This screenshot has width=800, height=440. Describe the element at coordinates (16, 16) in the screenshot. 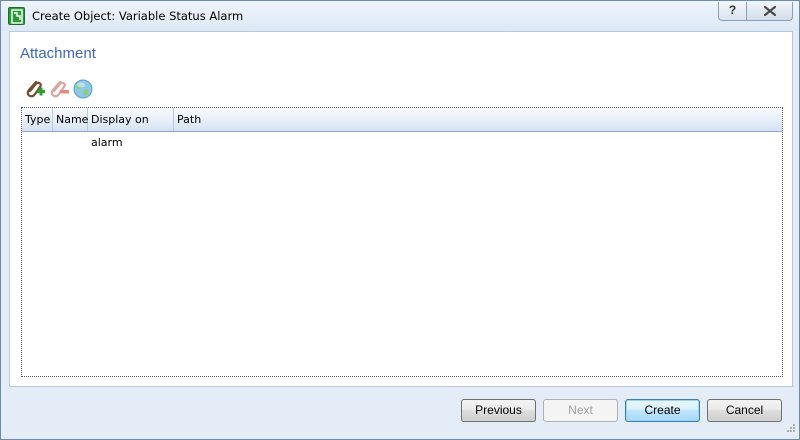

I see `app-icon` at that location.